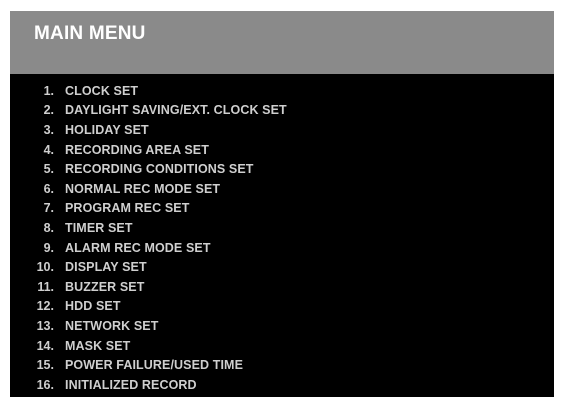 The height and width of the screenshot is (405, 565). What do you see at coordinates (48, 129) in the screenshot?
I see `menu-item-number: 3.` at bounding box center [48, 129].